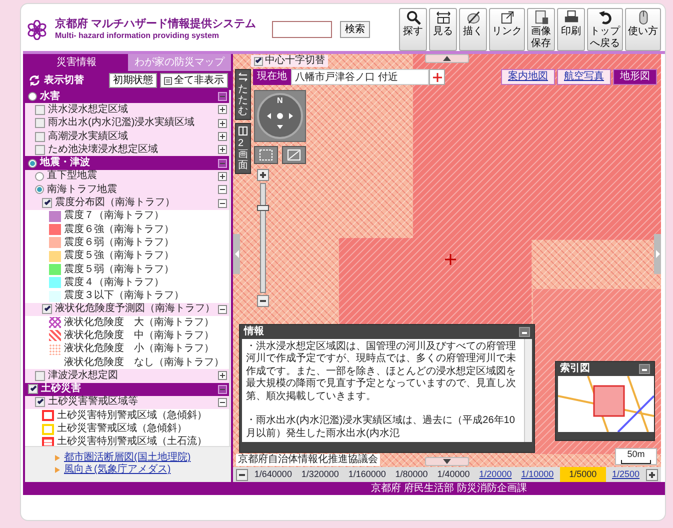  Describe the element at coordinates (411, 474) in the screenshot. I see `scale-option: 1/80000` at that location.